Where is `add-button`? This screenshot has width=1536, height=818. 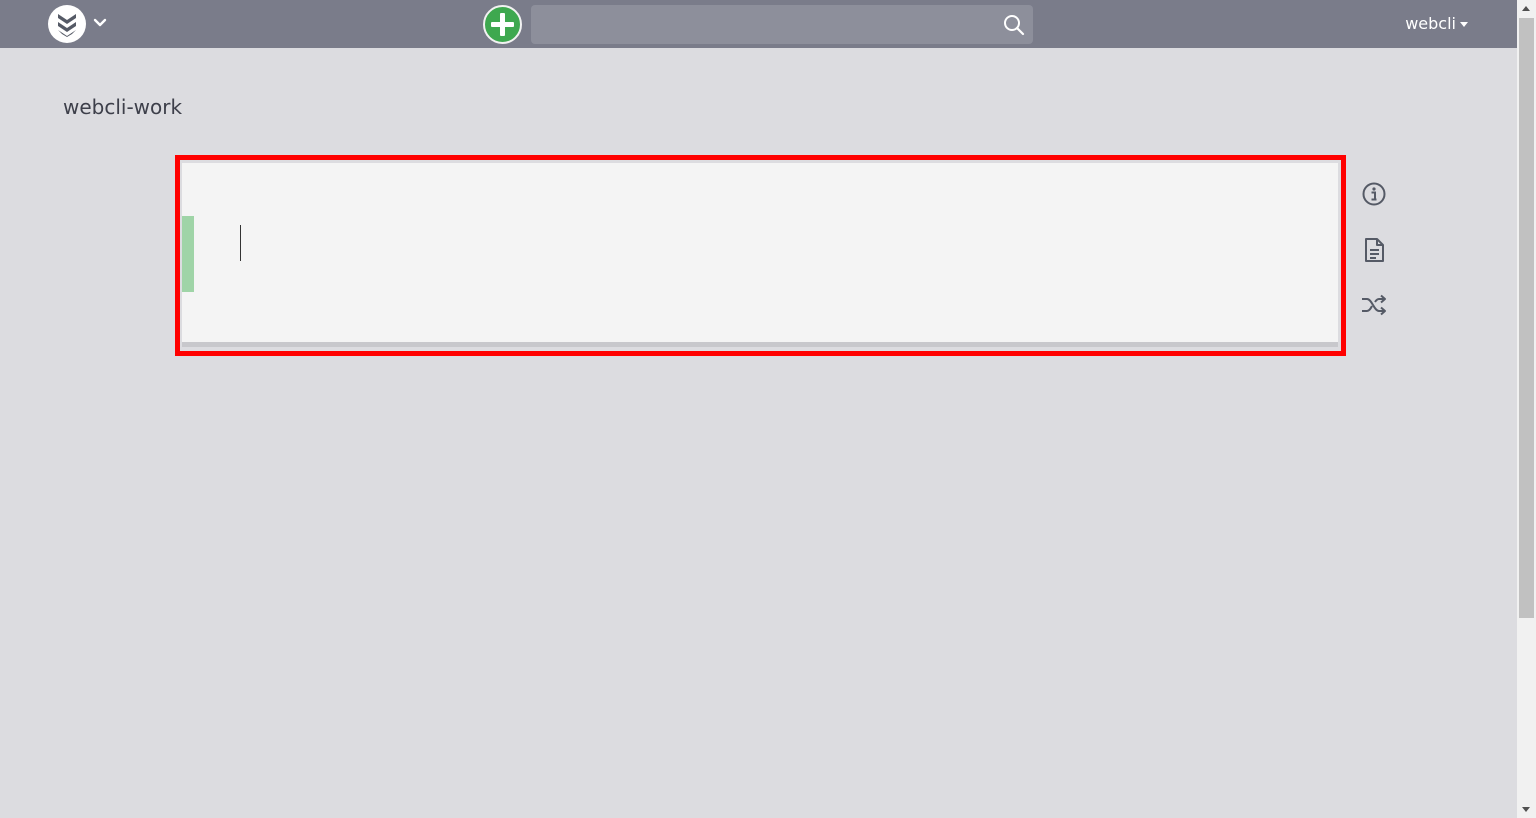 add-button is located at coordinates (502, 24).